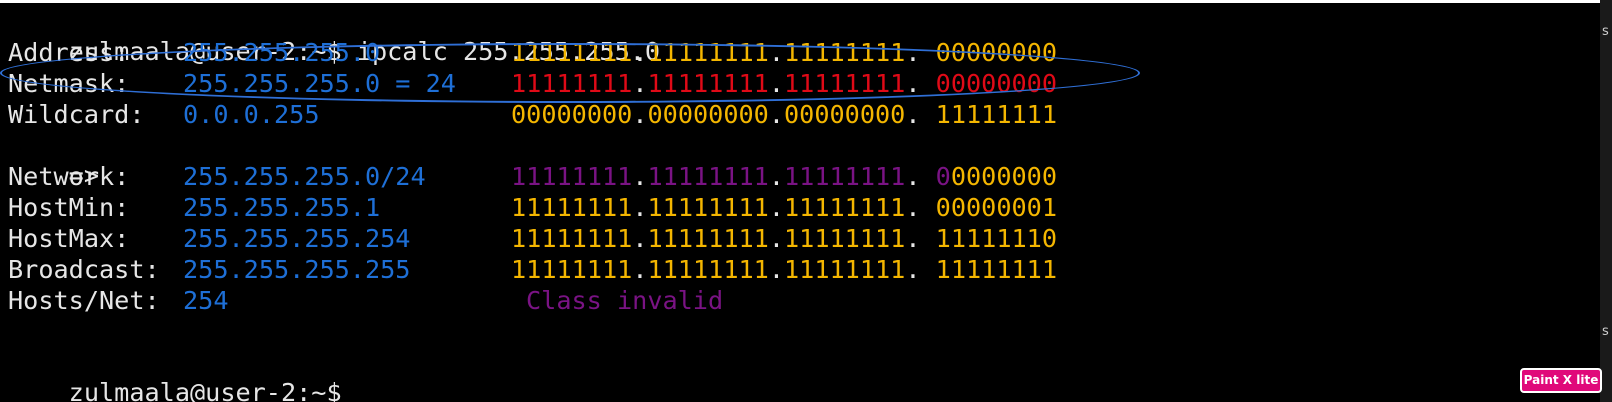 Image resolution: width=1612 pixels, height=402 pixels. What do you see at coordinates (784, 238) in the screenshot?
I see `row-binary: 11111111.11111111.11111111. 11111110` at bounding box center [784, 238].